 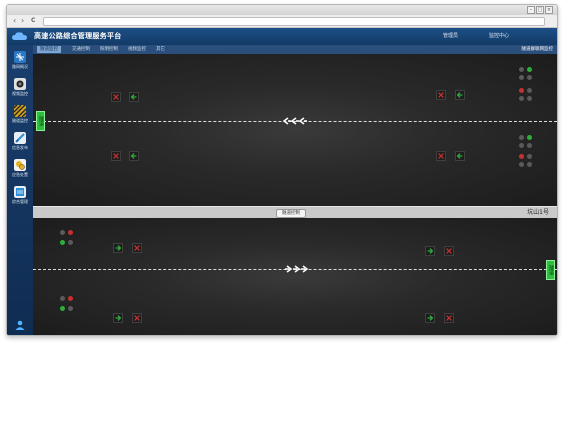 What do you see at coordinates (20, 57) in the screenshot?
I see `network-icon` at bounding box center [20, 57].